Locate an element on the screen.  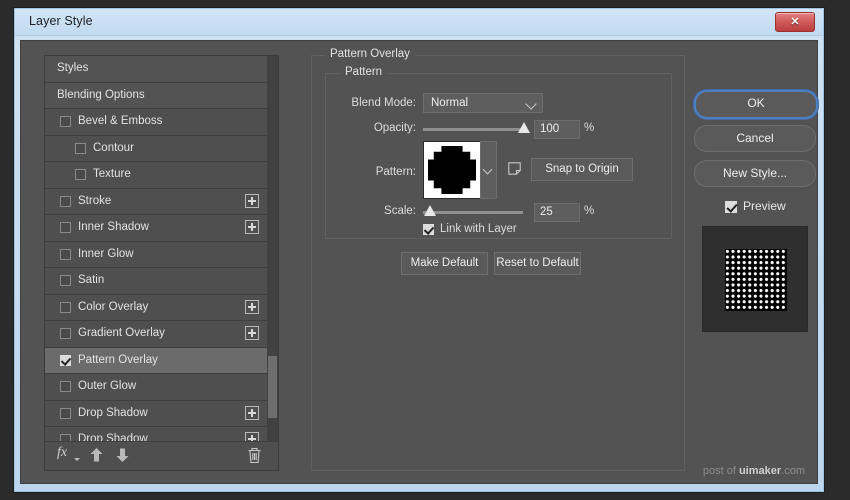
reset-to-default-button: Reset to Default is located at coordinates (537, 263).